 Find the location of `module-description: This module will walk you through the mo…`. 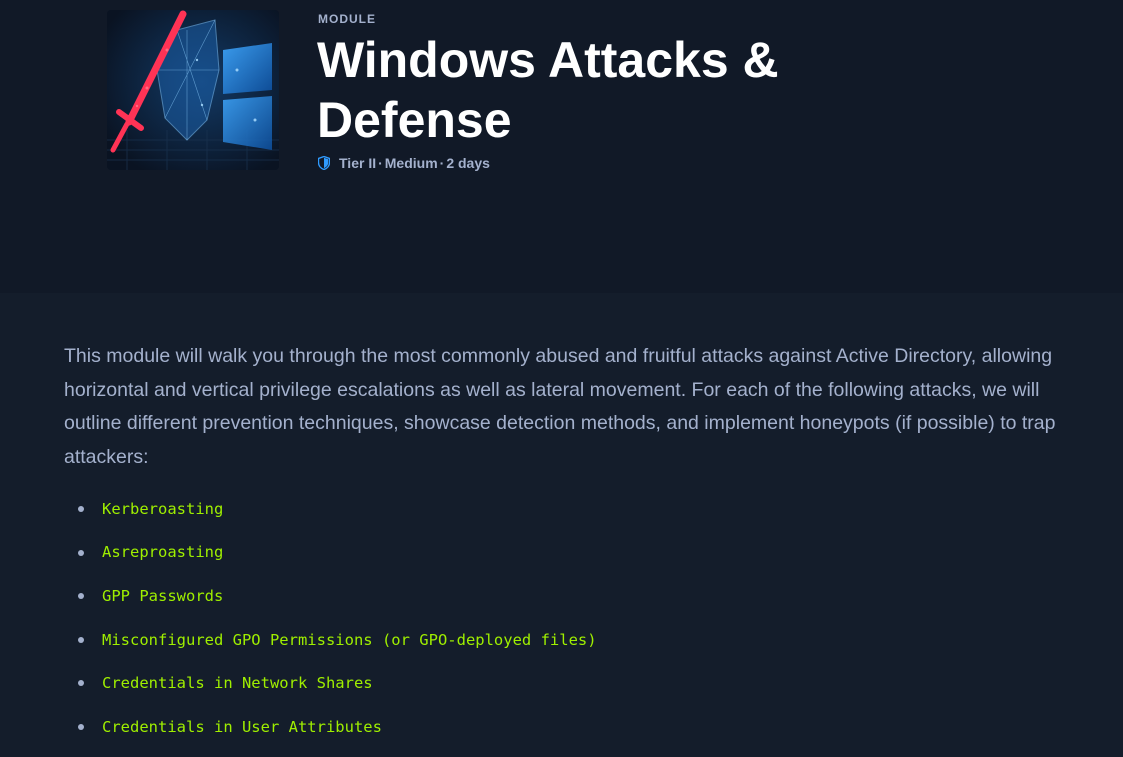

module-description: This module will walk you through the mo… is located at coordinates (560, 406).